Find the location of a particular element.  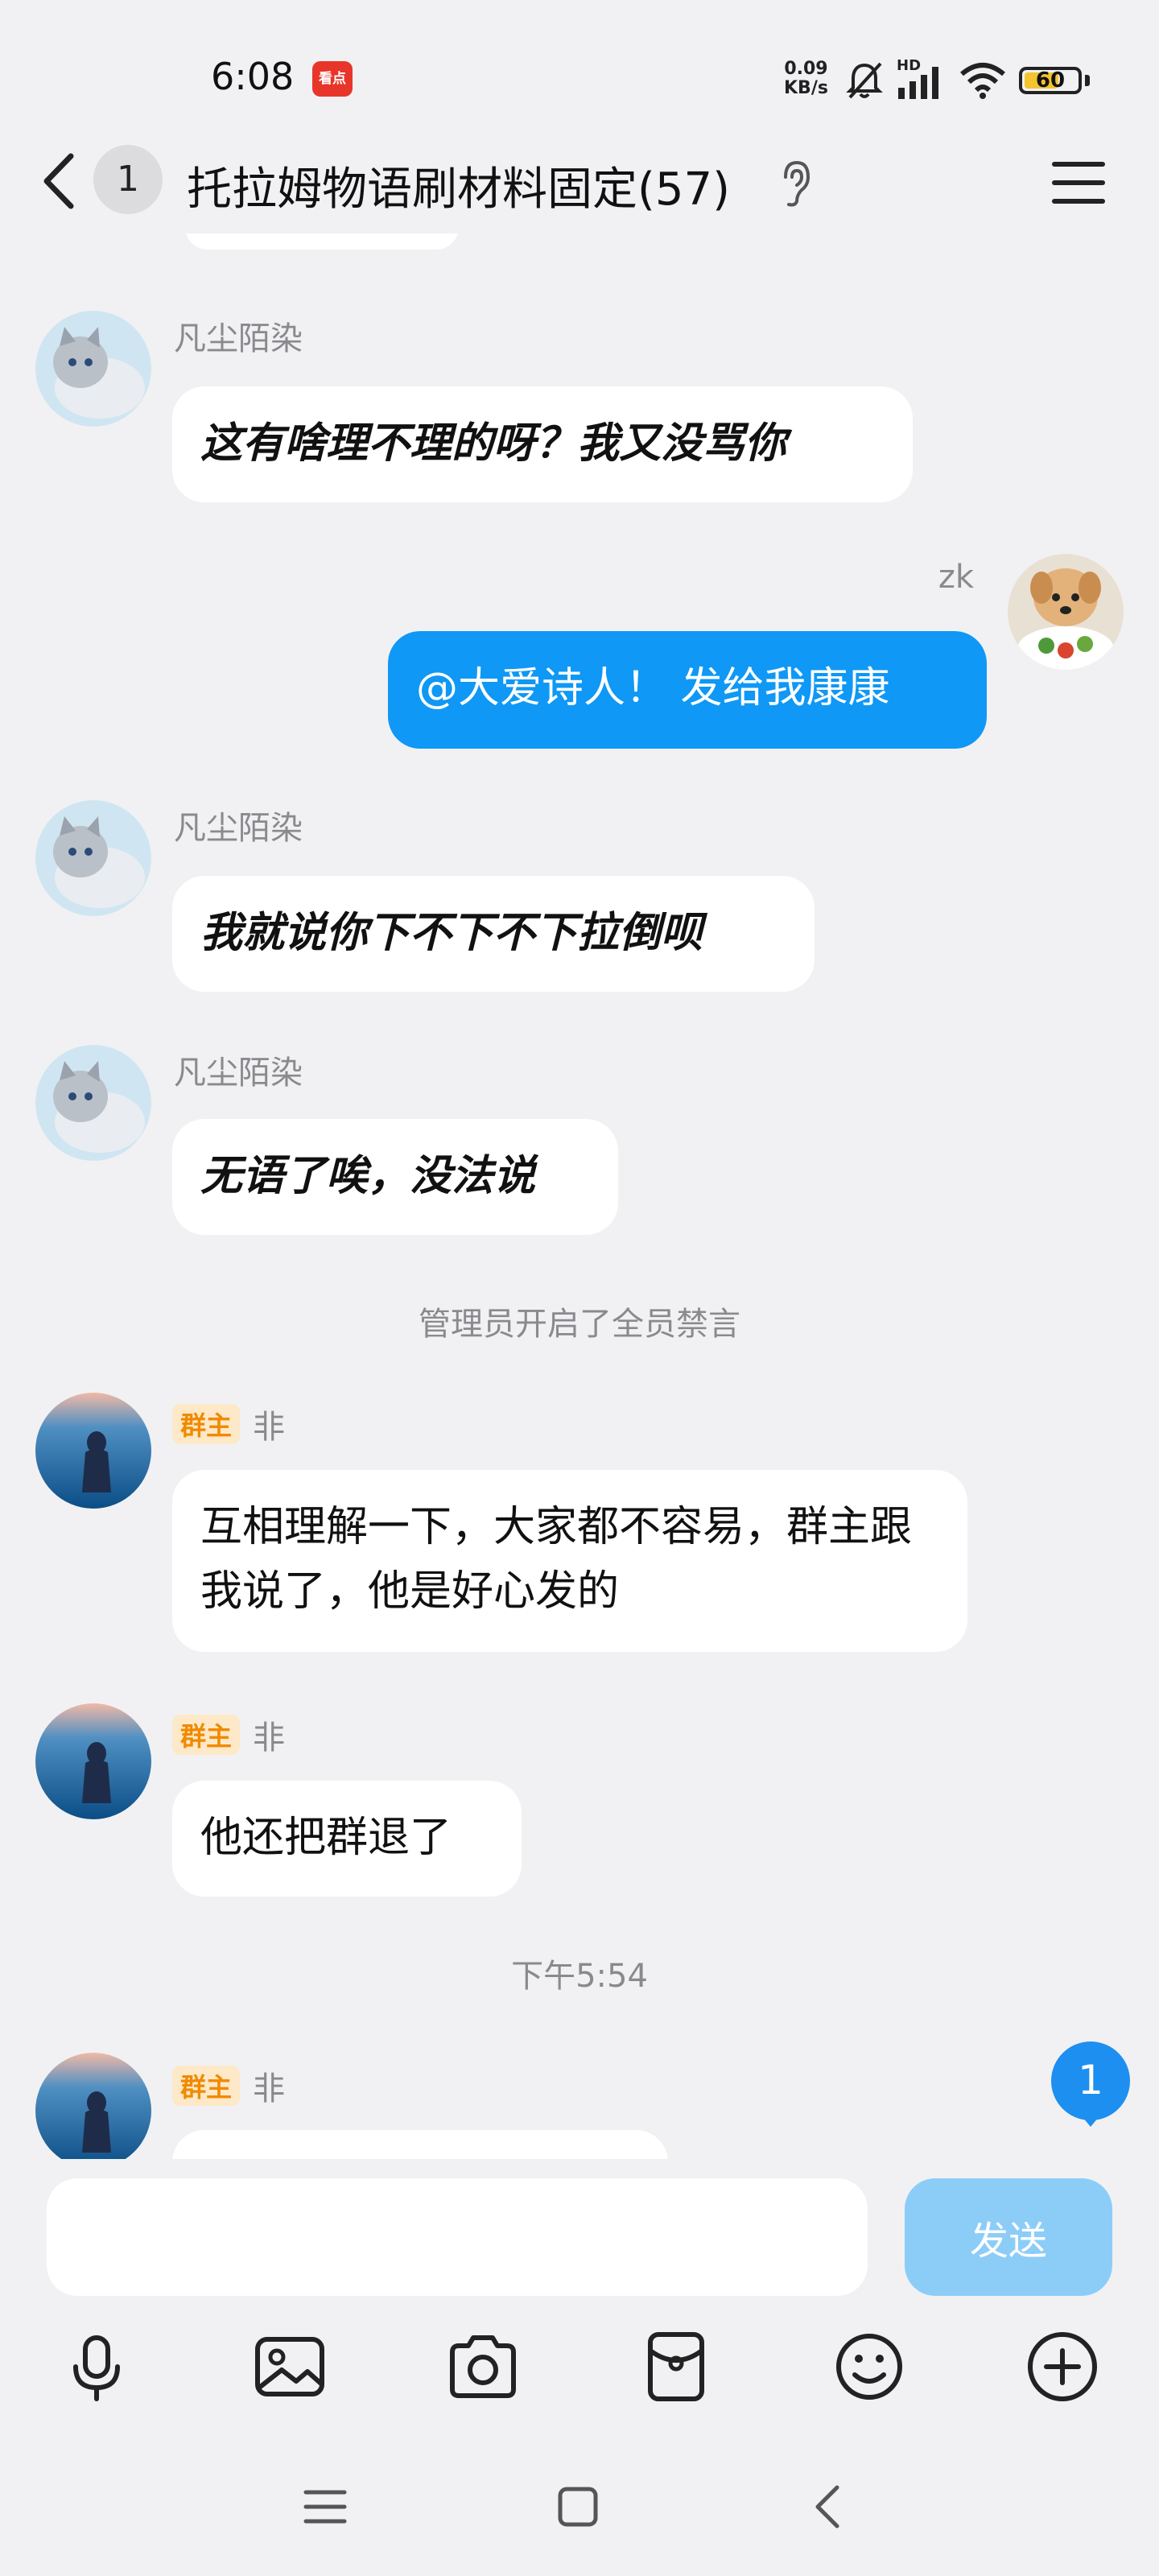

timestamp: 下午5:54 is located at coordinates (579, 1976).